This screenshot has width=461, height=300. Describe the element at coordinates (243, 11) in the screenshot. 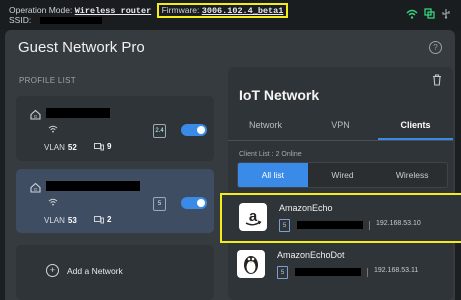

I see `firmware-link: 3006.102.4_beta1` at that location.